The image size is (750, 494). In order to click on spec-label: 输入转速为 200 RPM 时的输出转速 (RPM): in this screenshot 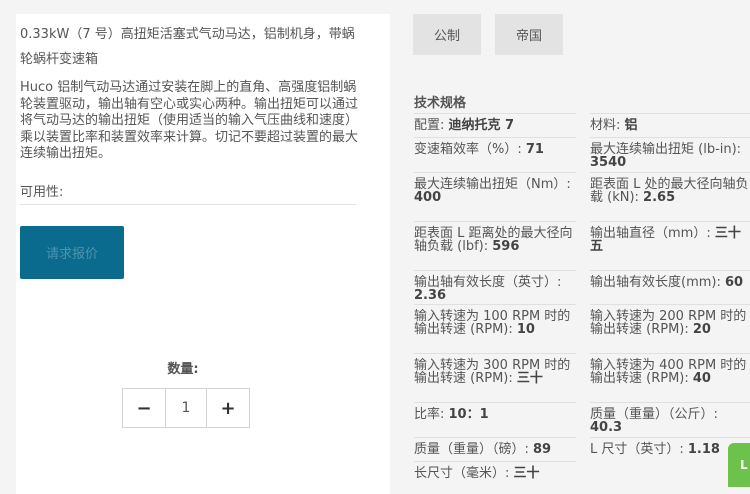, I will do `click(668, 323)`.